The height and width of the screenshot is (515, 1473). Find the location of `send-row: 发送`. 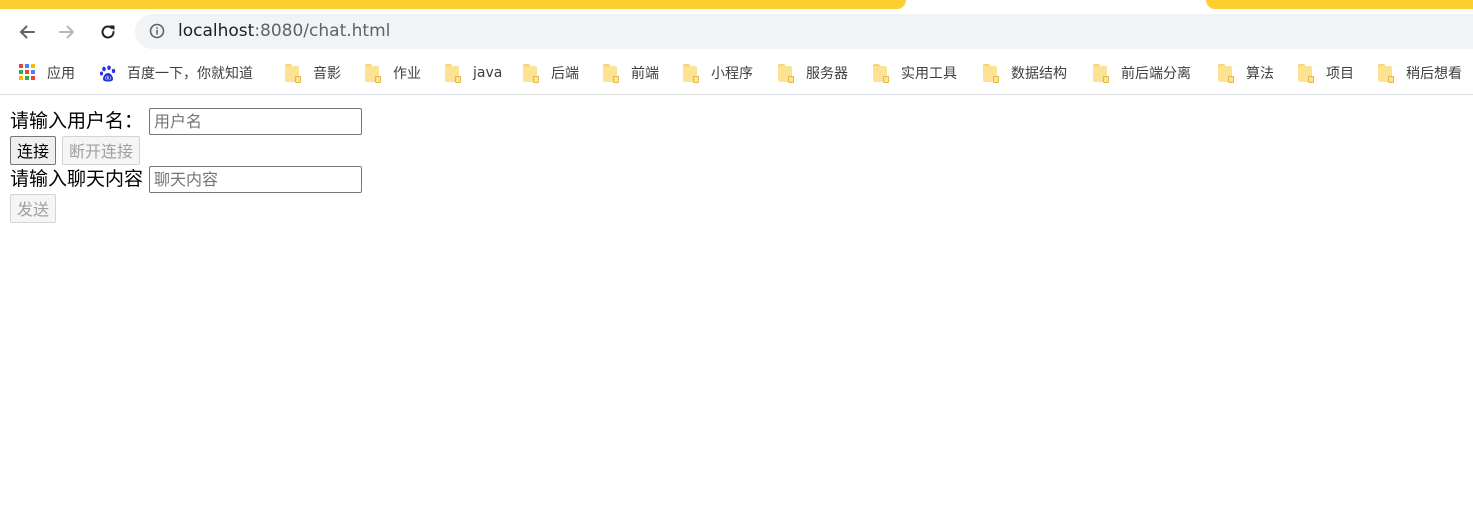

send-row: 发送 is located at coordinates (186, 208).